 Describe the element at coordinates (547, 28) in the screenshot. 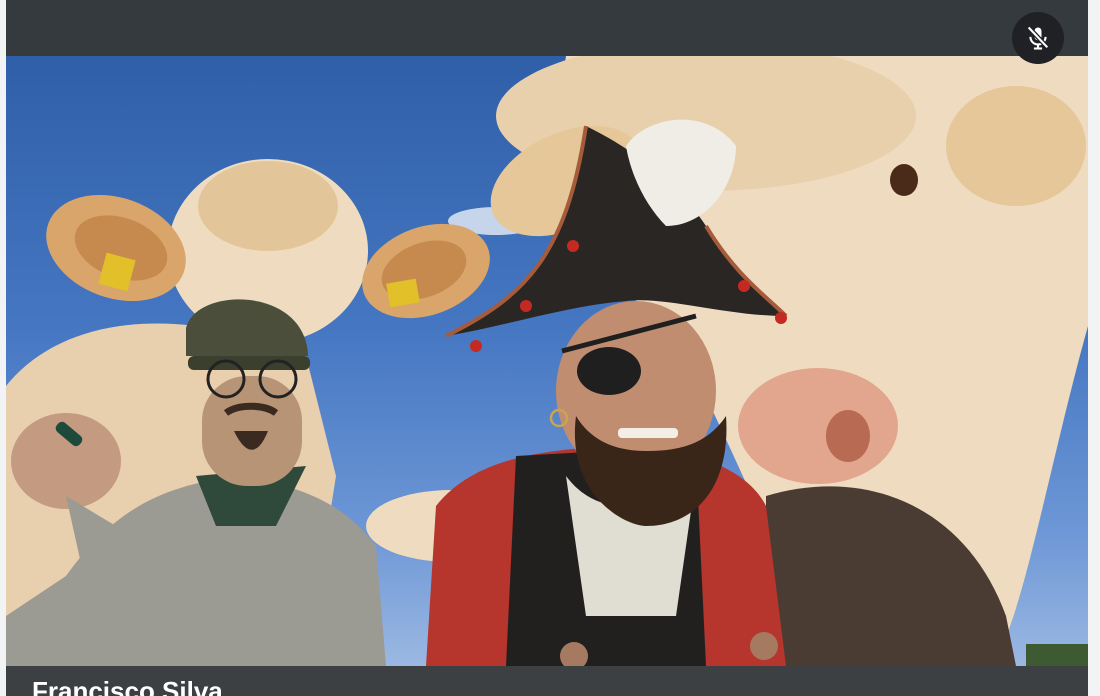

I see `tile-top-bar` at that location.